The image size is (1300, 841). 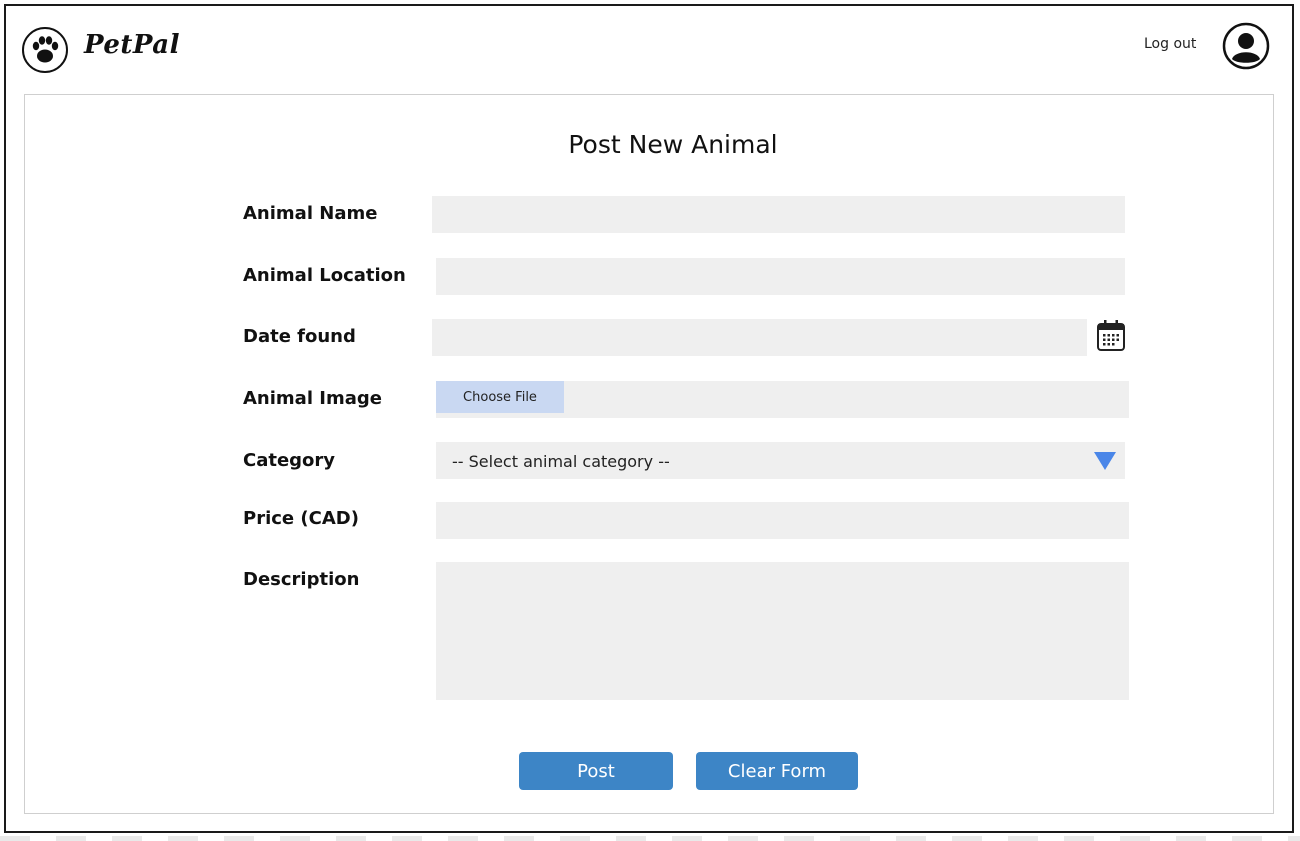 I want to click on brand-name: PetPal, so click(x=132, y=45).